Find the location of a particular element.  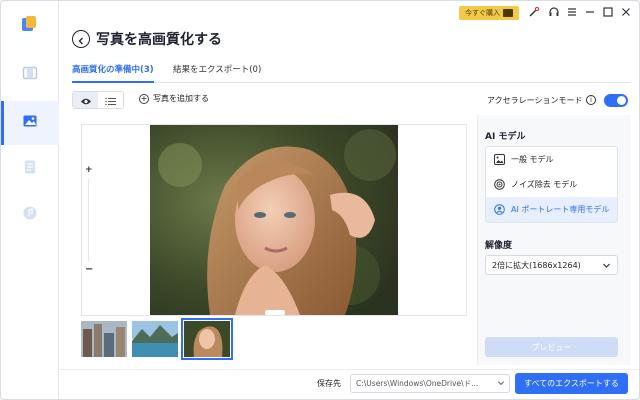

tab-export-results: 結果をエクスポート(0) is located at coordinates (217, 72).